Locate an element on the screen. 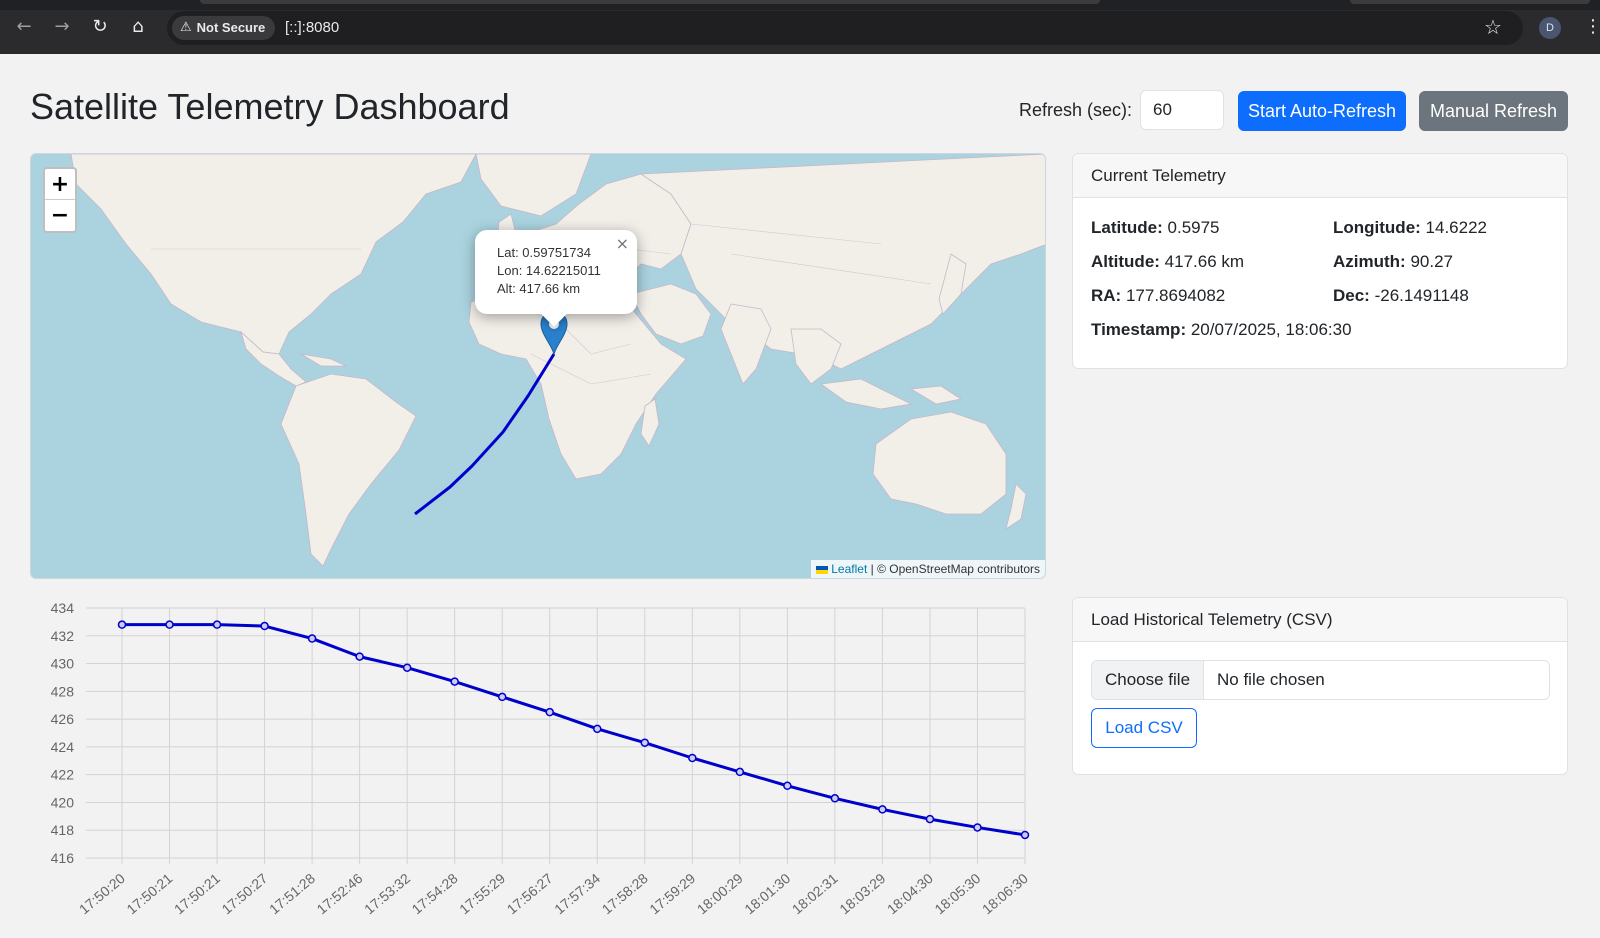 This screenshot has width=1600, height=938. refresh-interval-input is located at coordinates (1182, 110).